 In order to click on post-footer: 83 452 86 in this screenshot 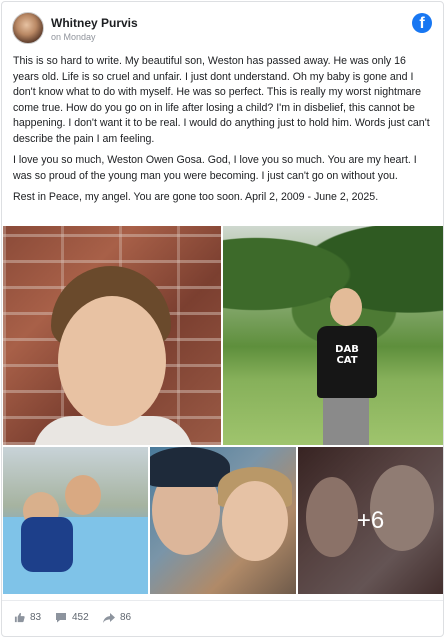, I will do `click(222, 618)`.